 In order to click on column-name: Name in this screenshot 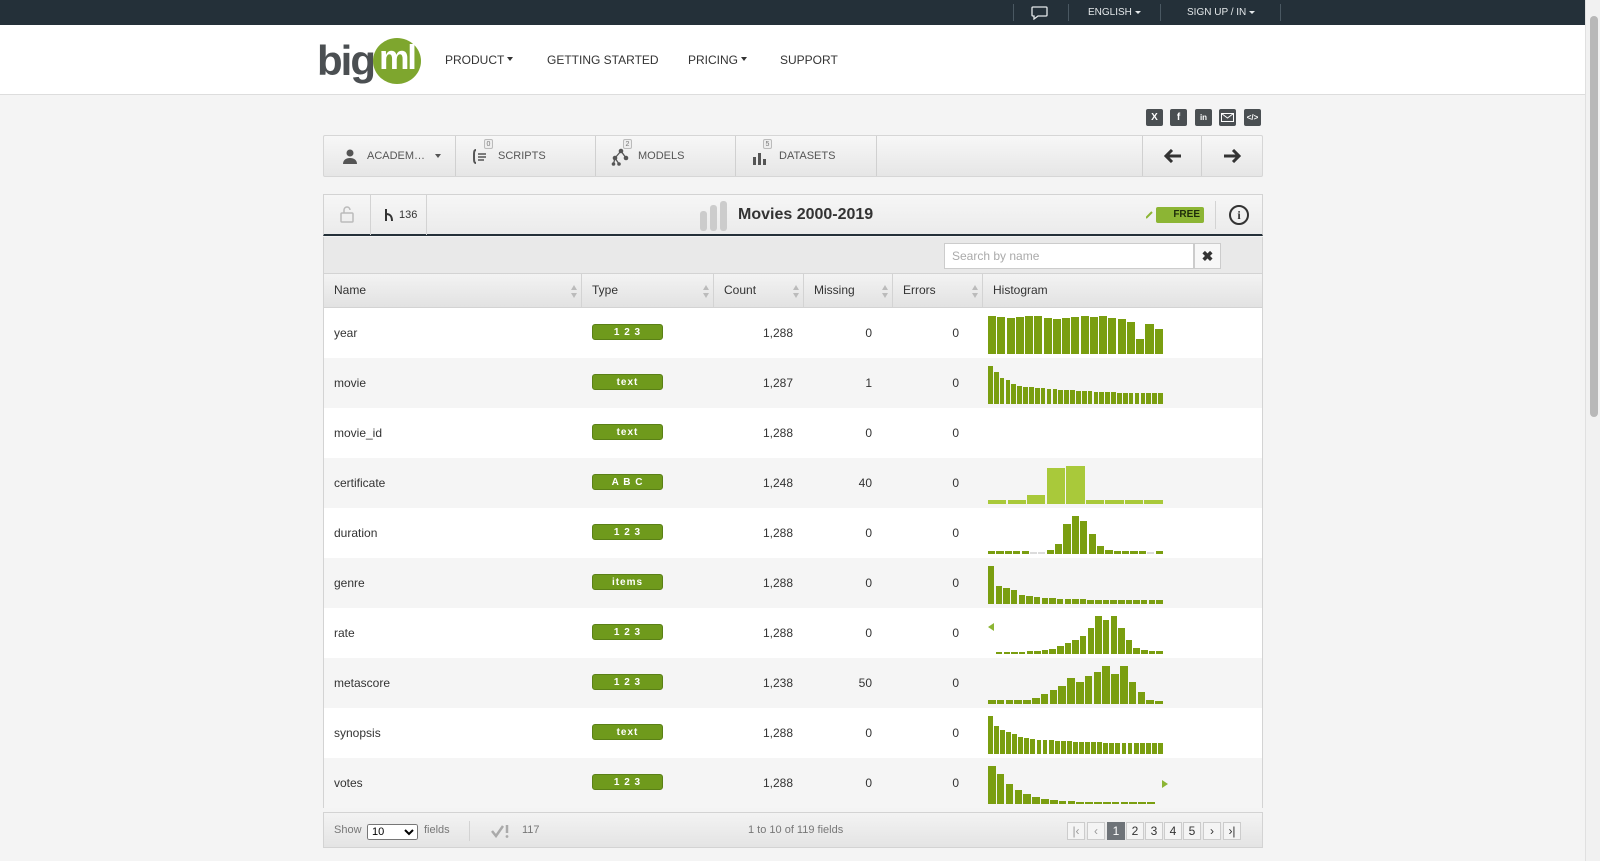, I will do `click(453, 290)`.